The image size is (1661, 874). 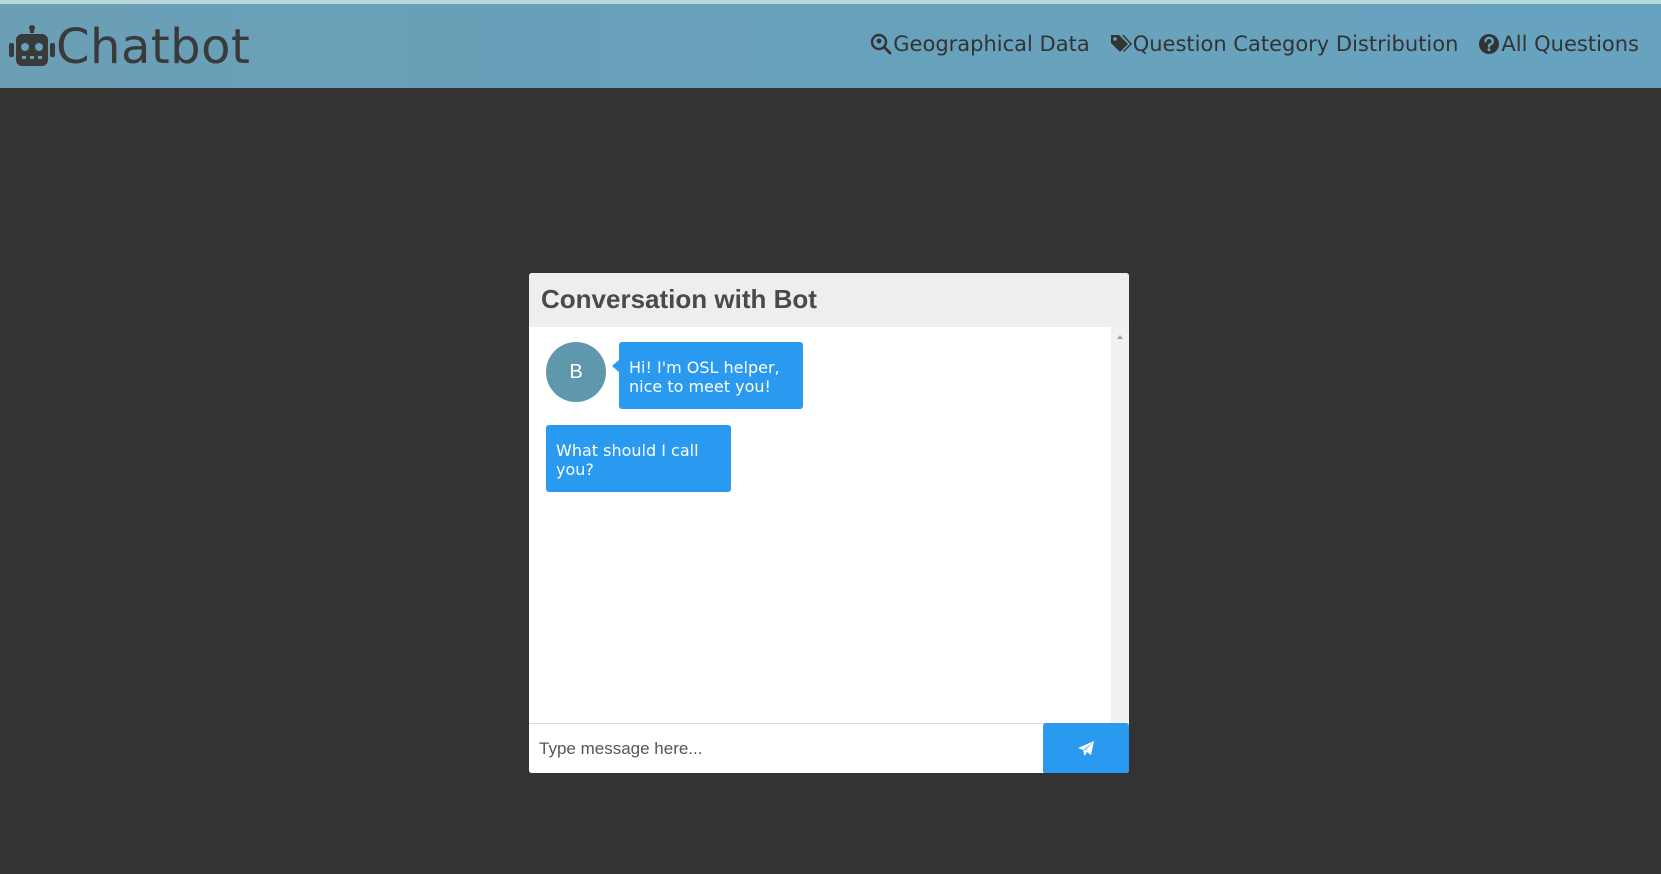 I want to click on paper-plane-icon, so click(x=1086, y=748).